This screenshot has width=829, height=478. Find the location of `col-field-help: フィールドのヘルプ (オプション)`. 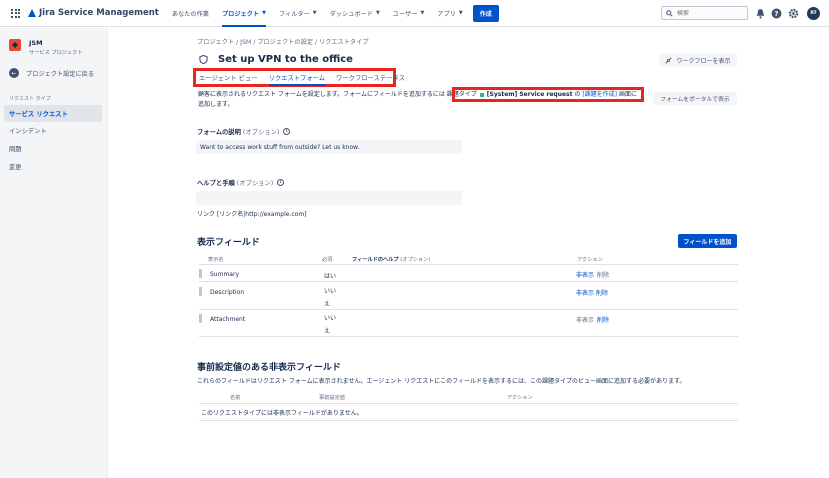

col-field-help: フィールドのヘルプ (オプション) is located at coordinates (391, 259).